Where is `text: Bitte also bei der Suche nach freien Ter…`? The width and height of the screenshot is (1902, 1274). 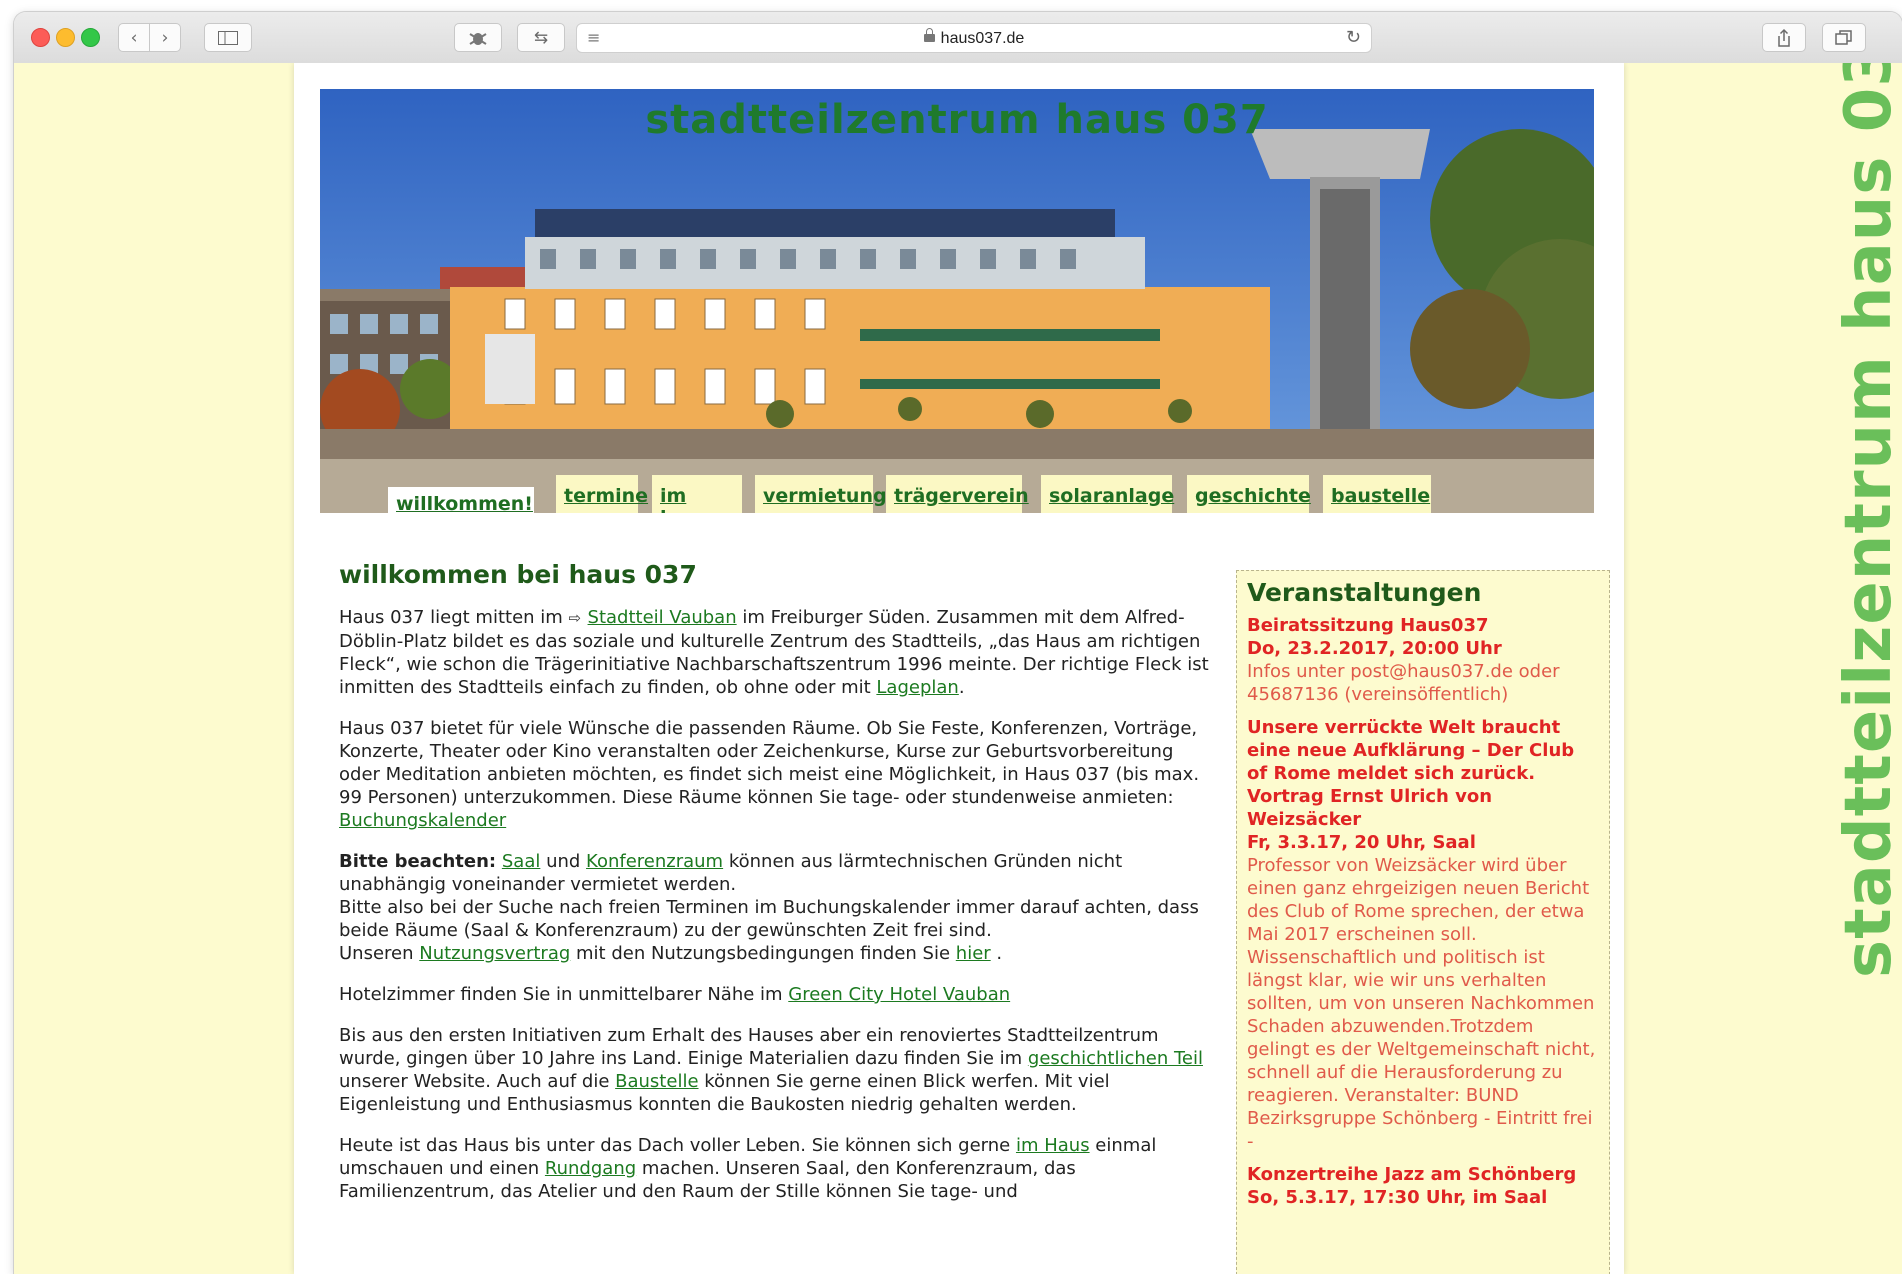
text: Bitte also bei der Suche nach freien Ter… is located at coordinates (769, 919).